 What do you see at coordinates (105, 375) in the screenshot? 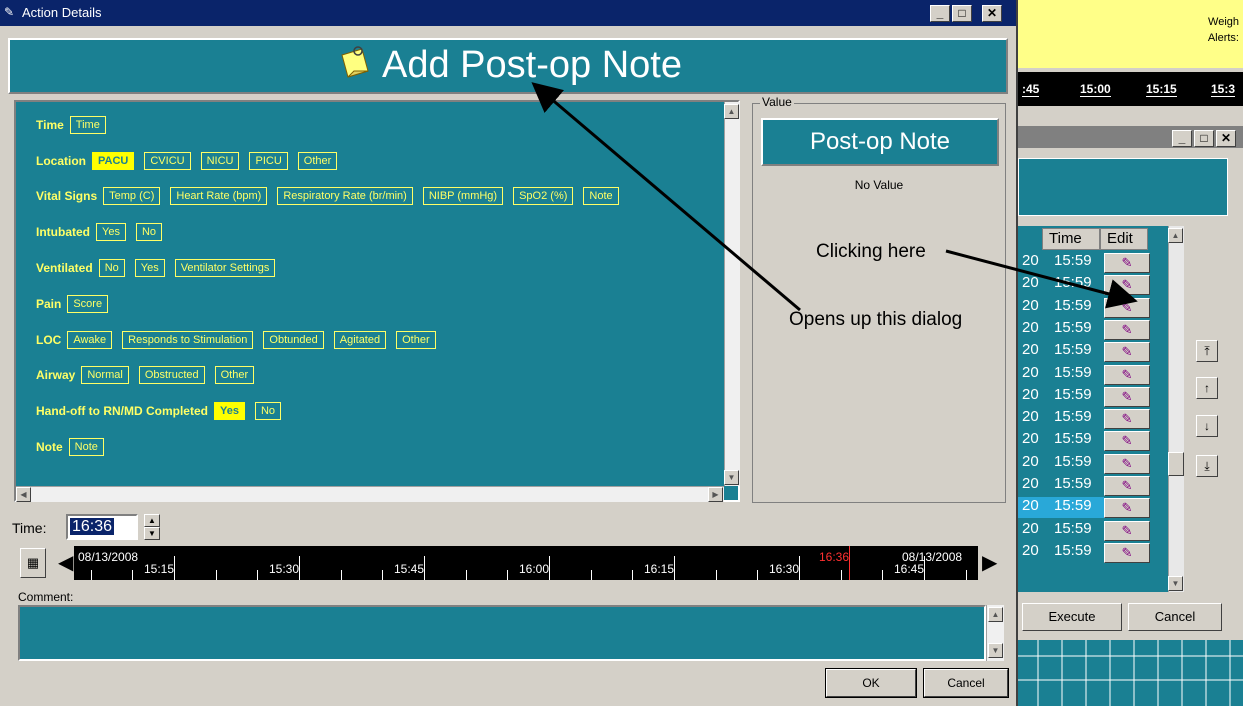
I see `form-option-button: Normal` at bounding box center [105, 375].